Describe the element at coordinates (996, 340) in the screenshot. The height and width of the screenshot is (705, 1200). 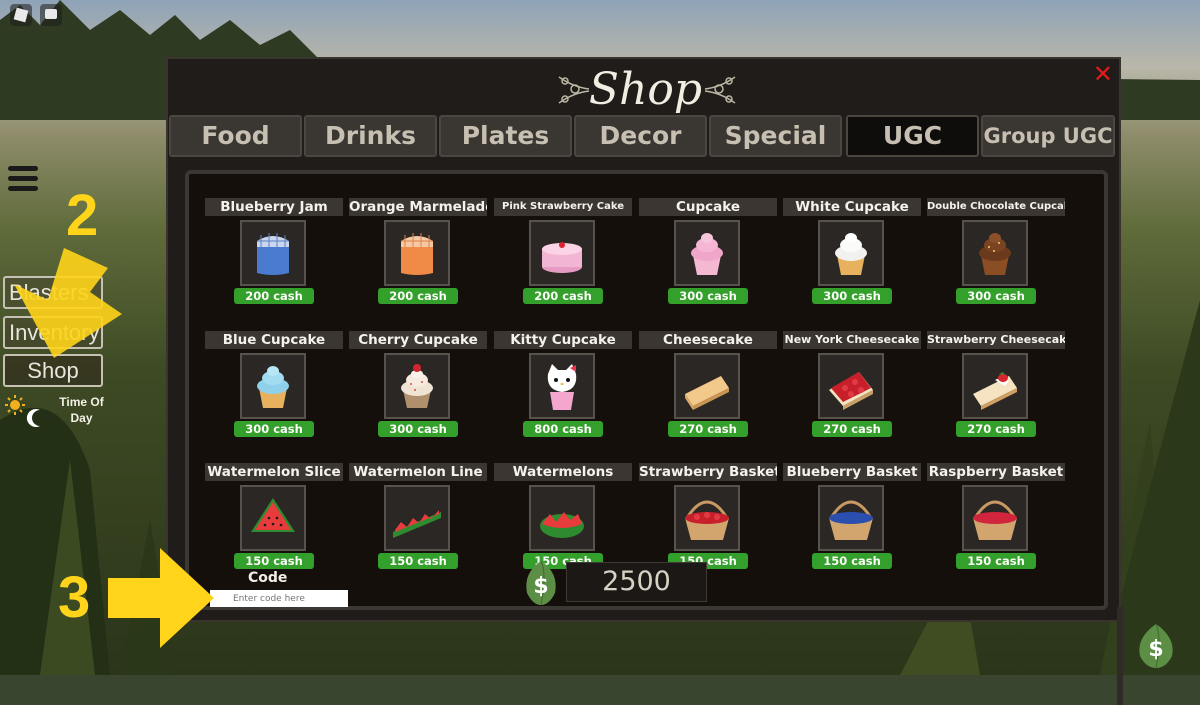
I see `item-name: Strawberry Cheesecake` at that location.